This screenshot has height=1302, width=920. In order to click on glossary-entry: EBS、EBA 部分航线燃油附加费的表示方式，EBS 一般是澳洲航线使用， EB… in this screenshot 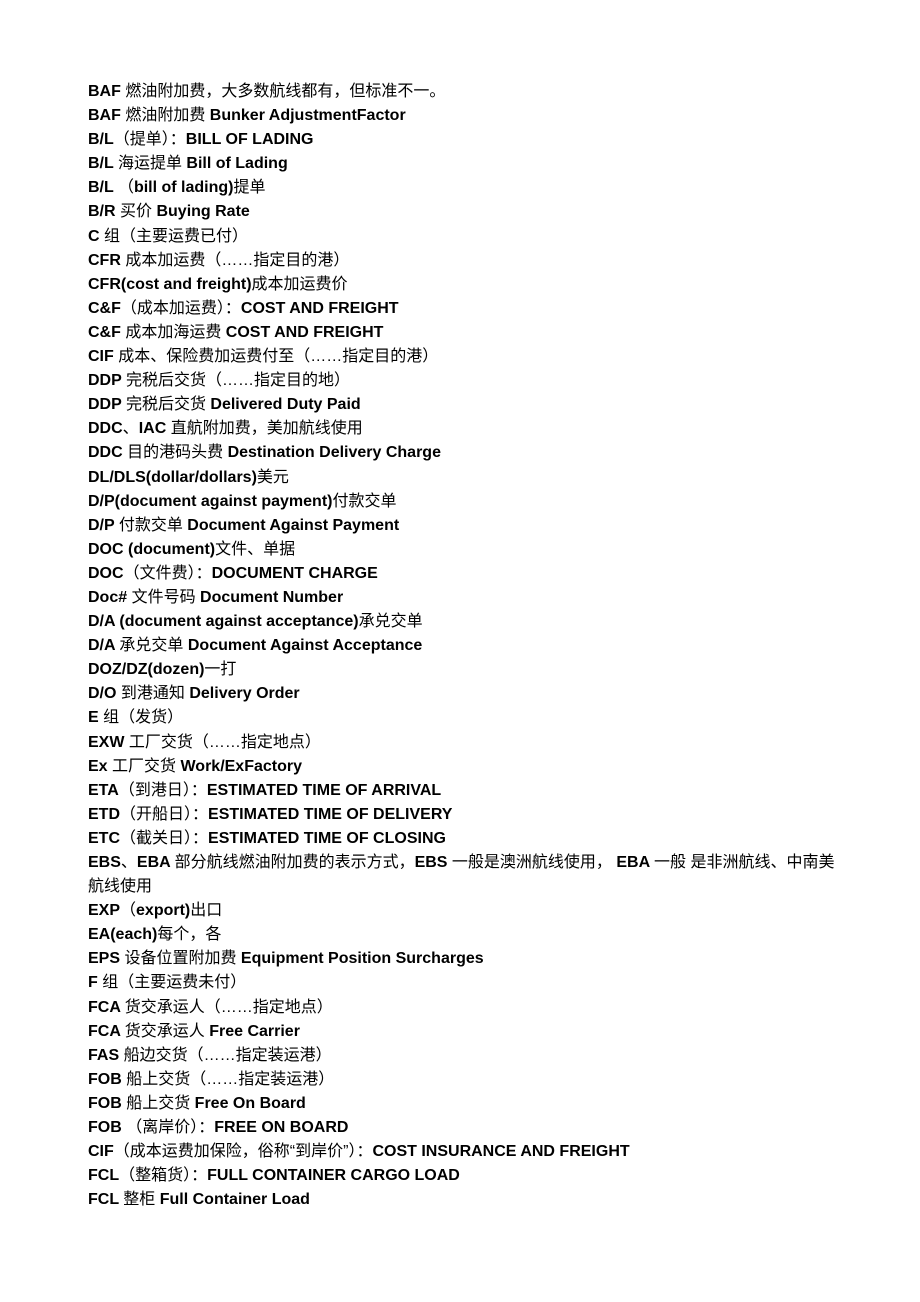, I will do `click(461, 875)`.